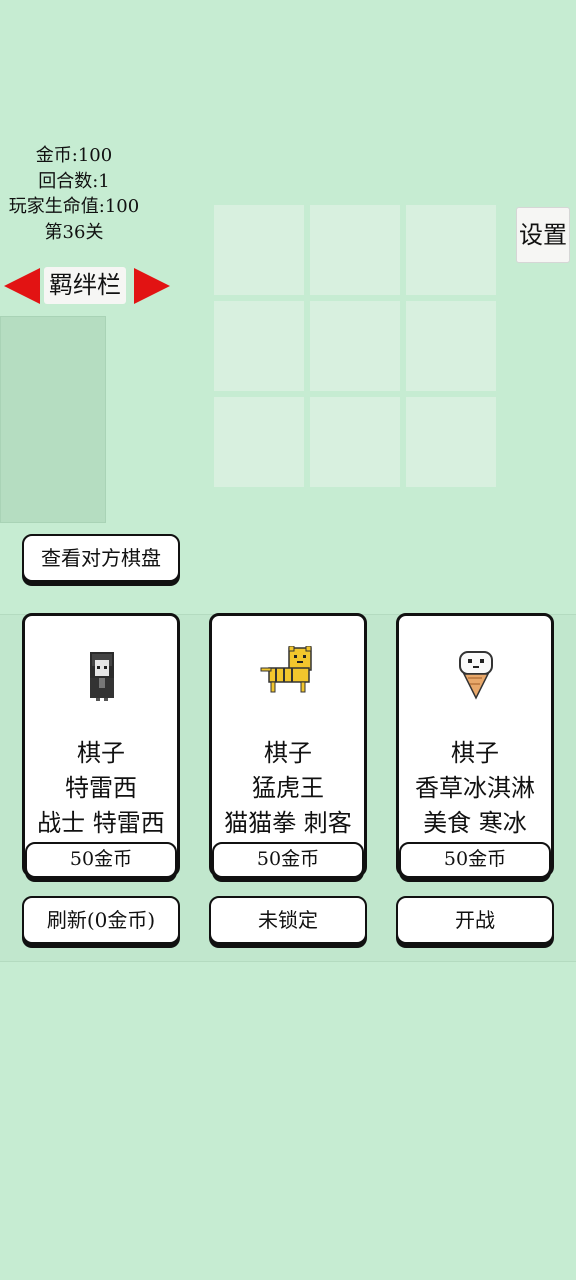  I want to click on bond-bar-label: 羁绊栏, so click(85, 285).